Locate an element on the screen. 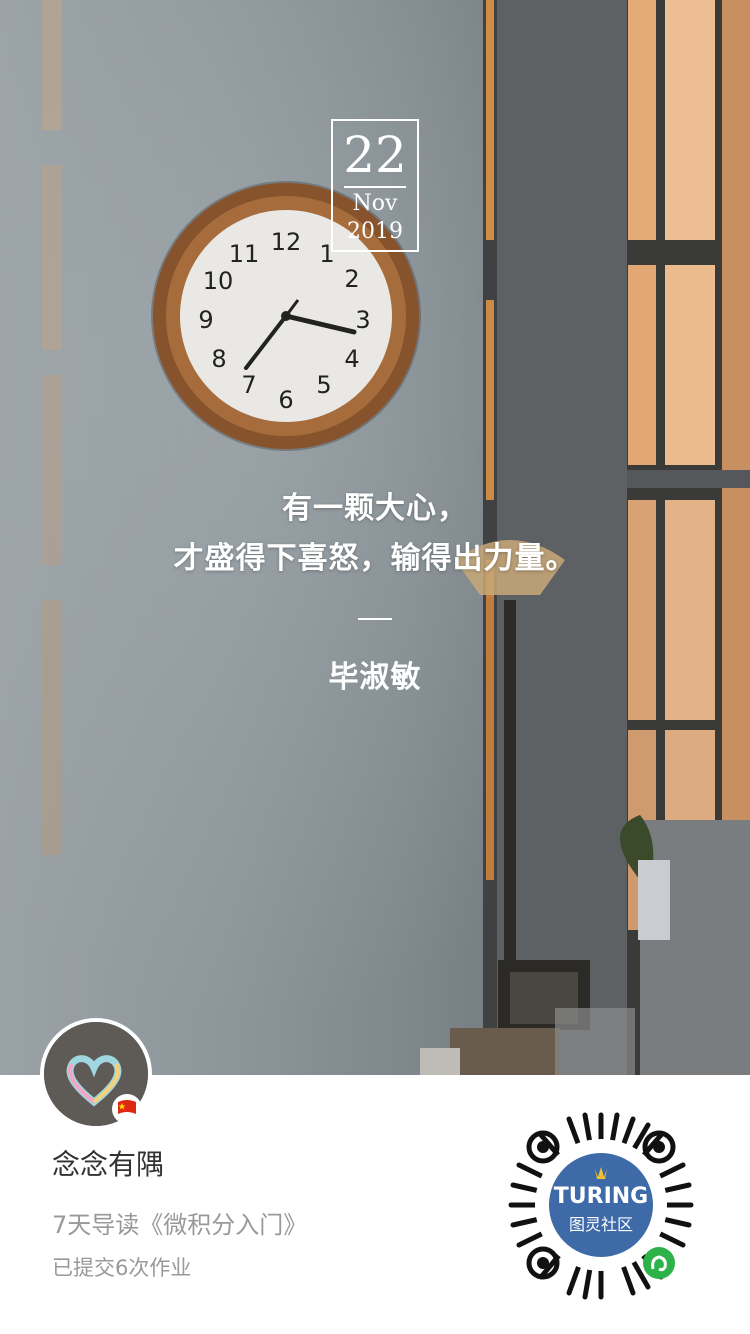 This screenshot has width=750, height=1334. date-badge: 22 Nov 2019 is located at coordinates (375, 185).